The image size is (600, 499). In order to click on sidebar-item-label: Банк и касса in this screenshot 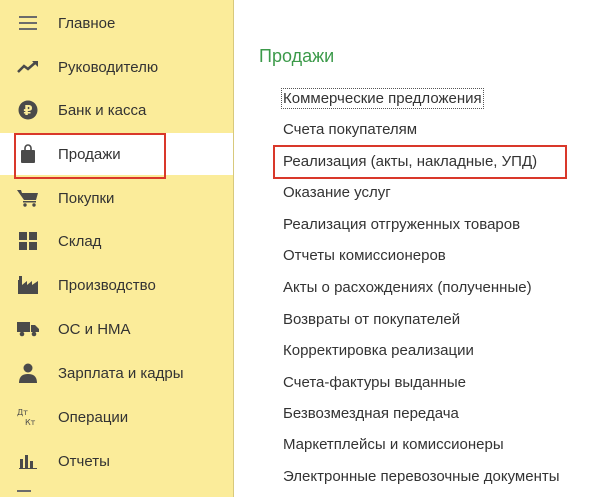, I will do `click(102, 110)`.